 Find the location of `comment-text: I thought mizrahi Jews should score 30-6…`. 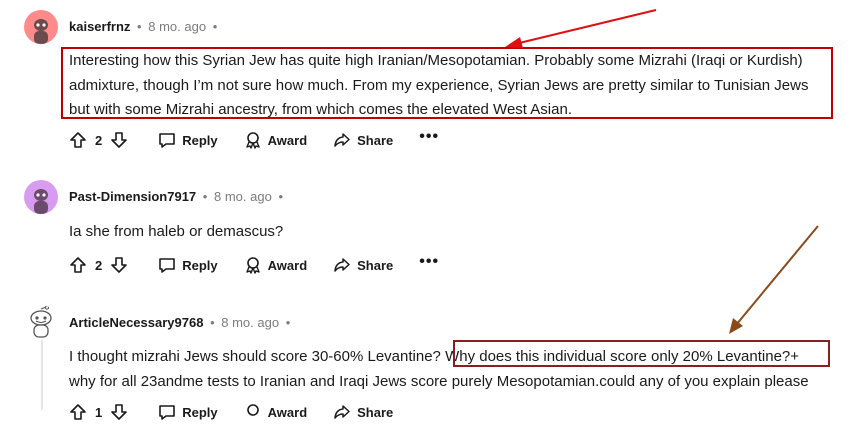

comment-text: I thought mizrahi Jews should score 30-6… is located at coordinates (257, 356).